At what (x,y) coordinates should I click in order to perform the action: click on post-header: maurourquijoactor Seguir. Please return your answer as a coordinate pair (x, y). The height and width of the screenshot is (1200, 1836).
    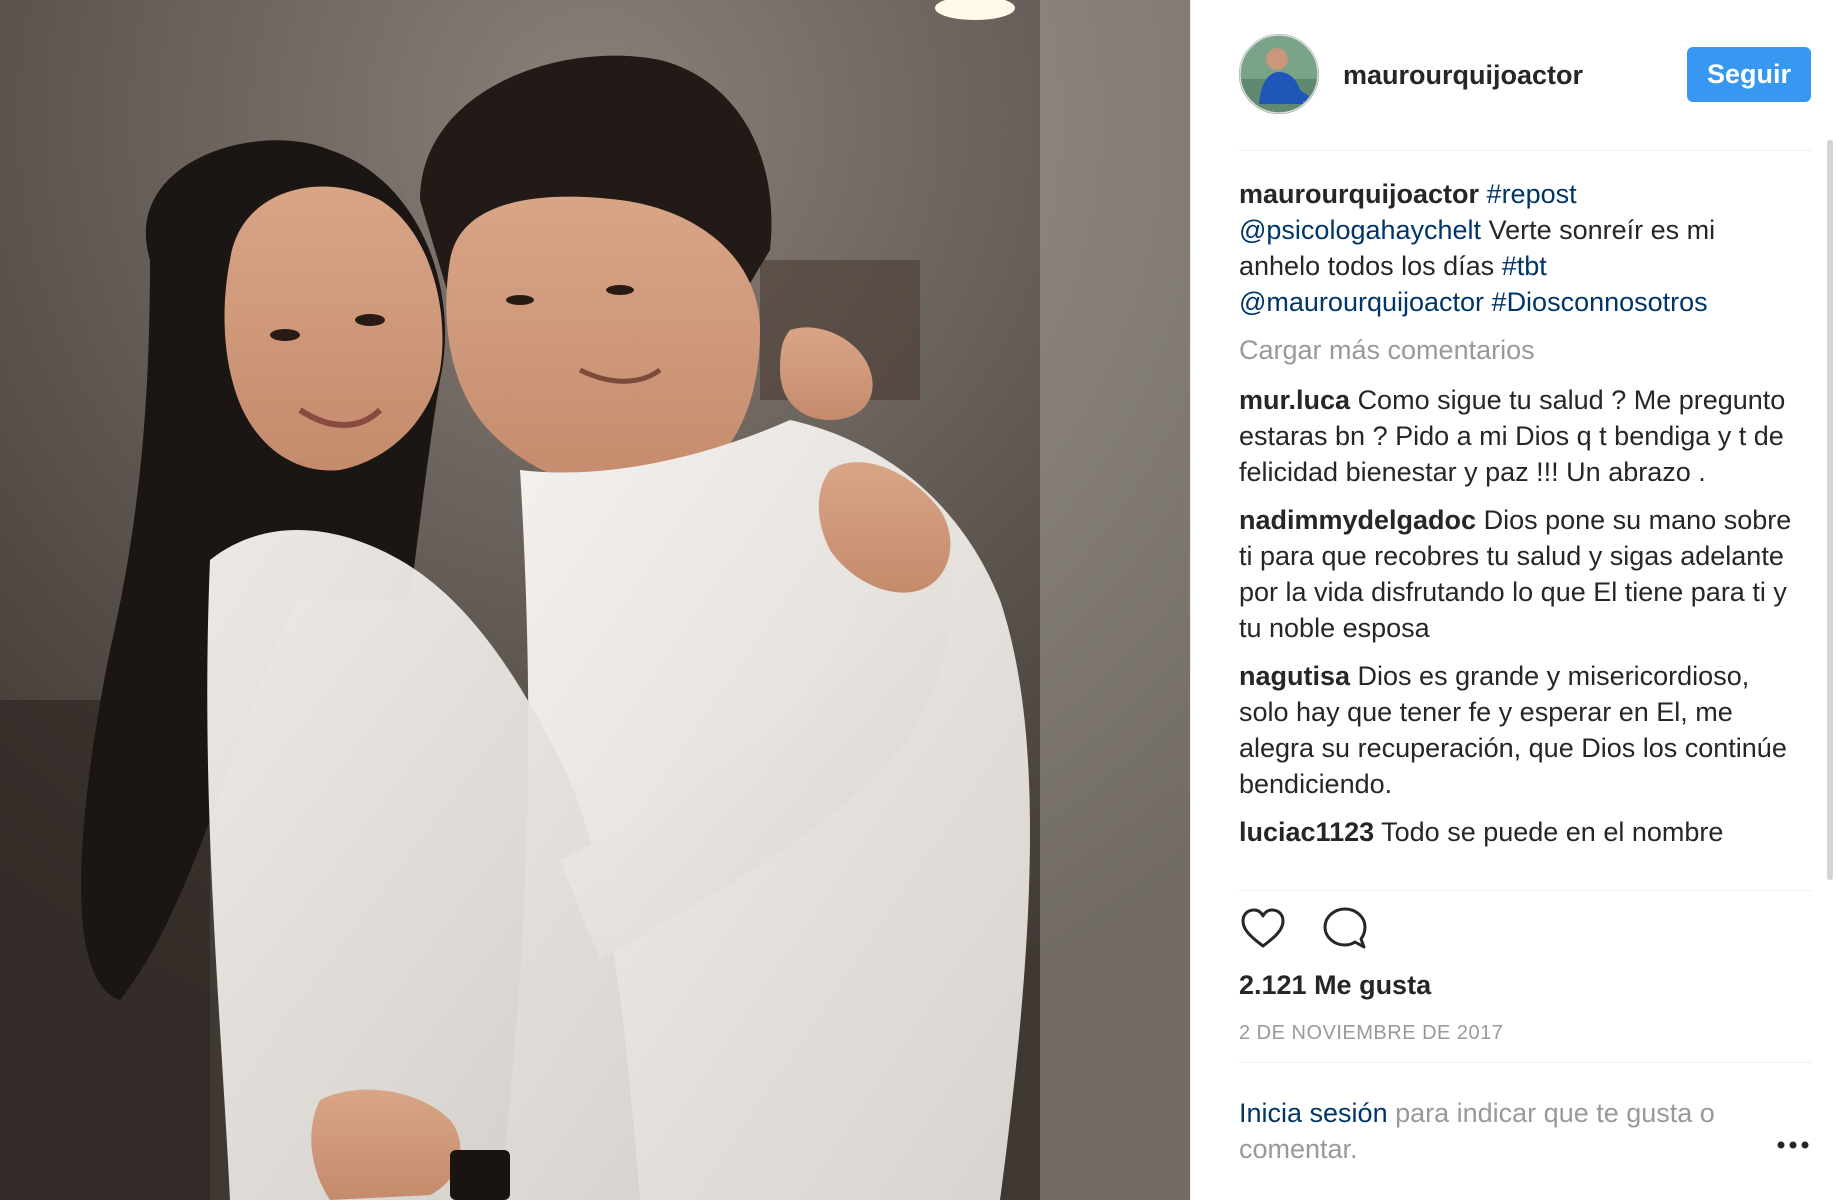
    Looking at the image, I should click on (1525, 76).